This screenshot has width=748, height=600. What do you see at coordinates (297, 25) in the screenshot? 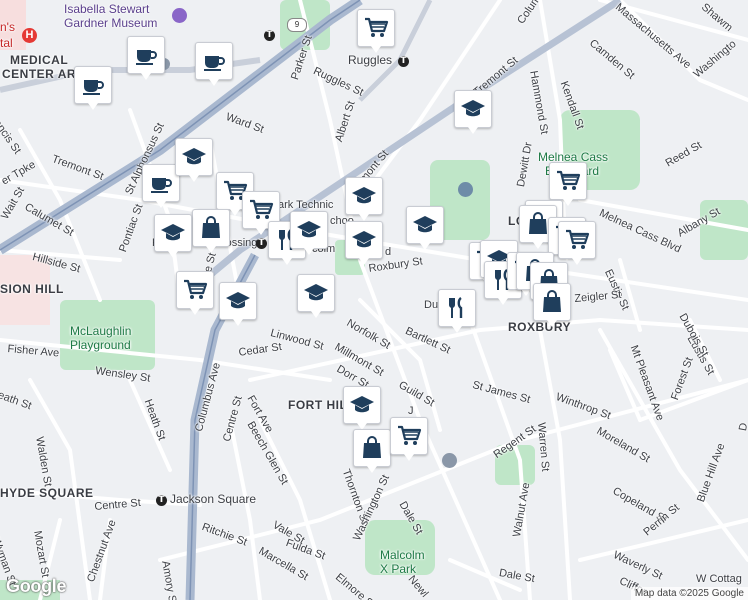
I see `route-9-shield: 9` at bounding box center [297, 25].